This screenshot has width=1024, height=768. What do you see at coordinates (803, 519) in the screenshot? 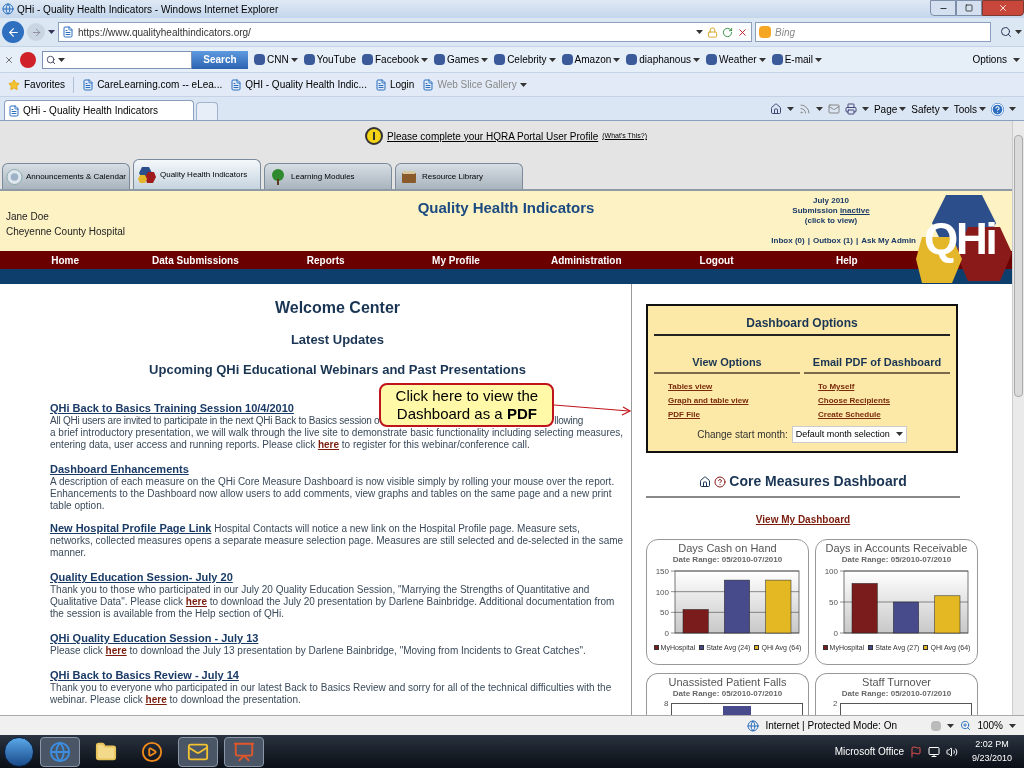
I see `dashboard-link: View My Dashboard` at bounding box center [803, 519].